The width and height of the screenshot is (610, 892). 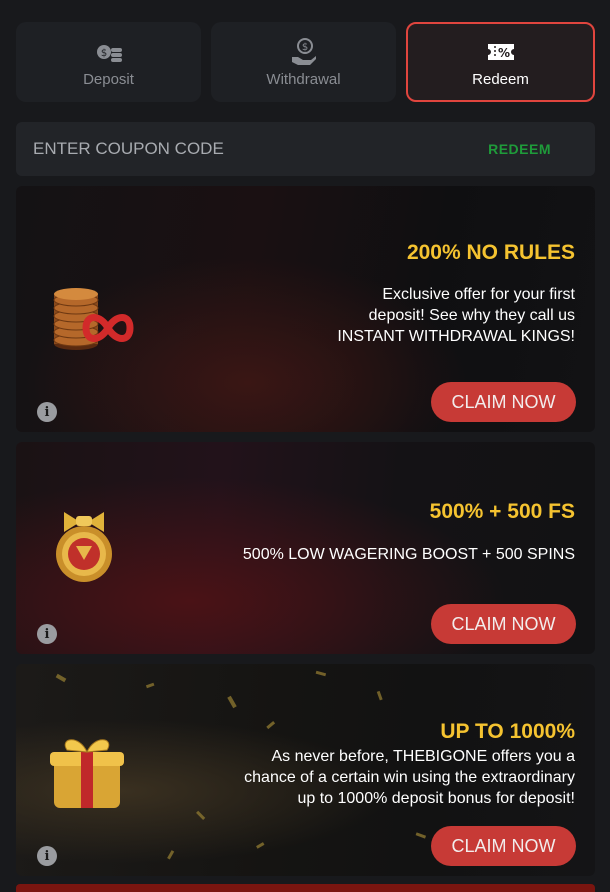 I want to click on tab-label: Redeem, so click(x=500, y=79).